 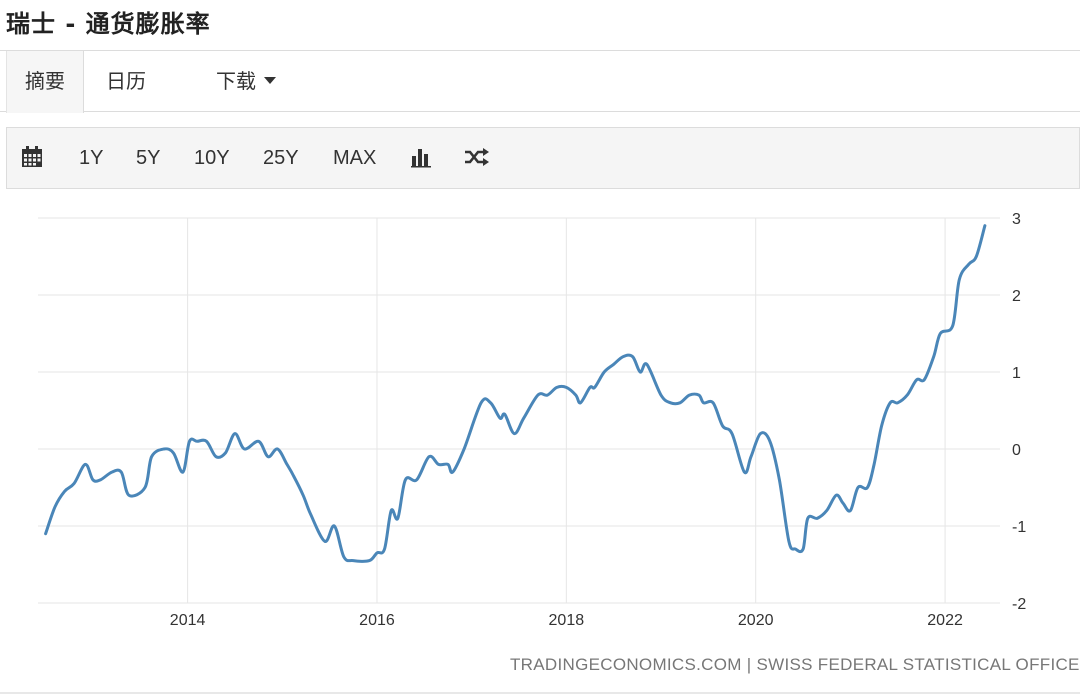 What do you see at coordinates (477, 159) in the screenshot?
I see `shuffle-icon` at bounding box center [477, 159].